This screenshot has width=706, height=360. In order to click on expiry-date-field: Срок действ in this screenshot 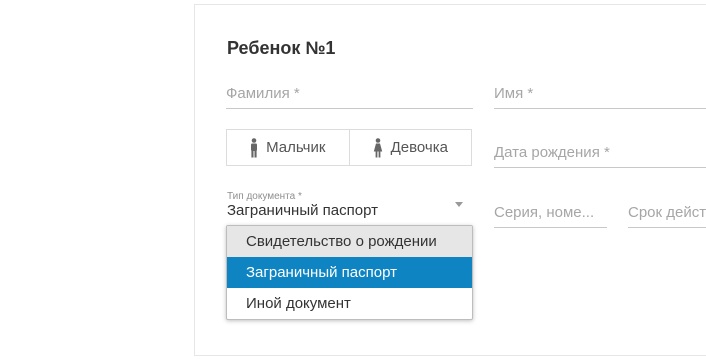, I will do `click(667, 212)`.